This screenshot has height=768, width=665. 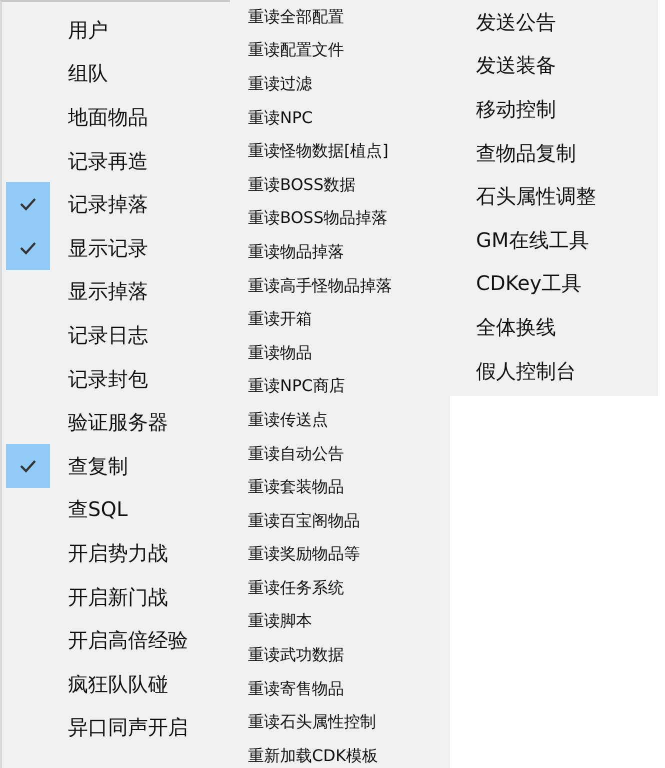 I want to click on menu-item: 重读传送点, so click(x=349, y=420).